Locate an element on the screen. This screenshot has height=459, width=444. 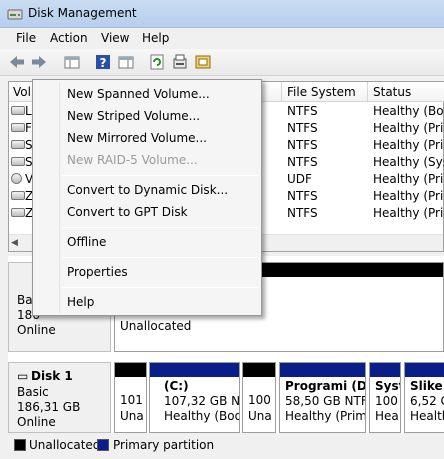
file-system-cell: UDF is located at coordinates (299, 179).